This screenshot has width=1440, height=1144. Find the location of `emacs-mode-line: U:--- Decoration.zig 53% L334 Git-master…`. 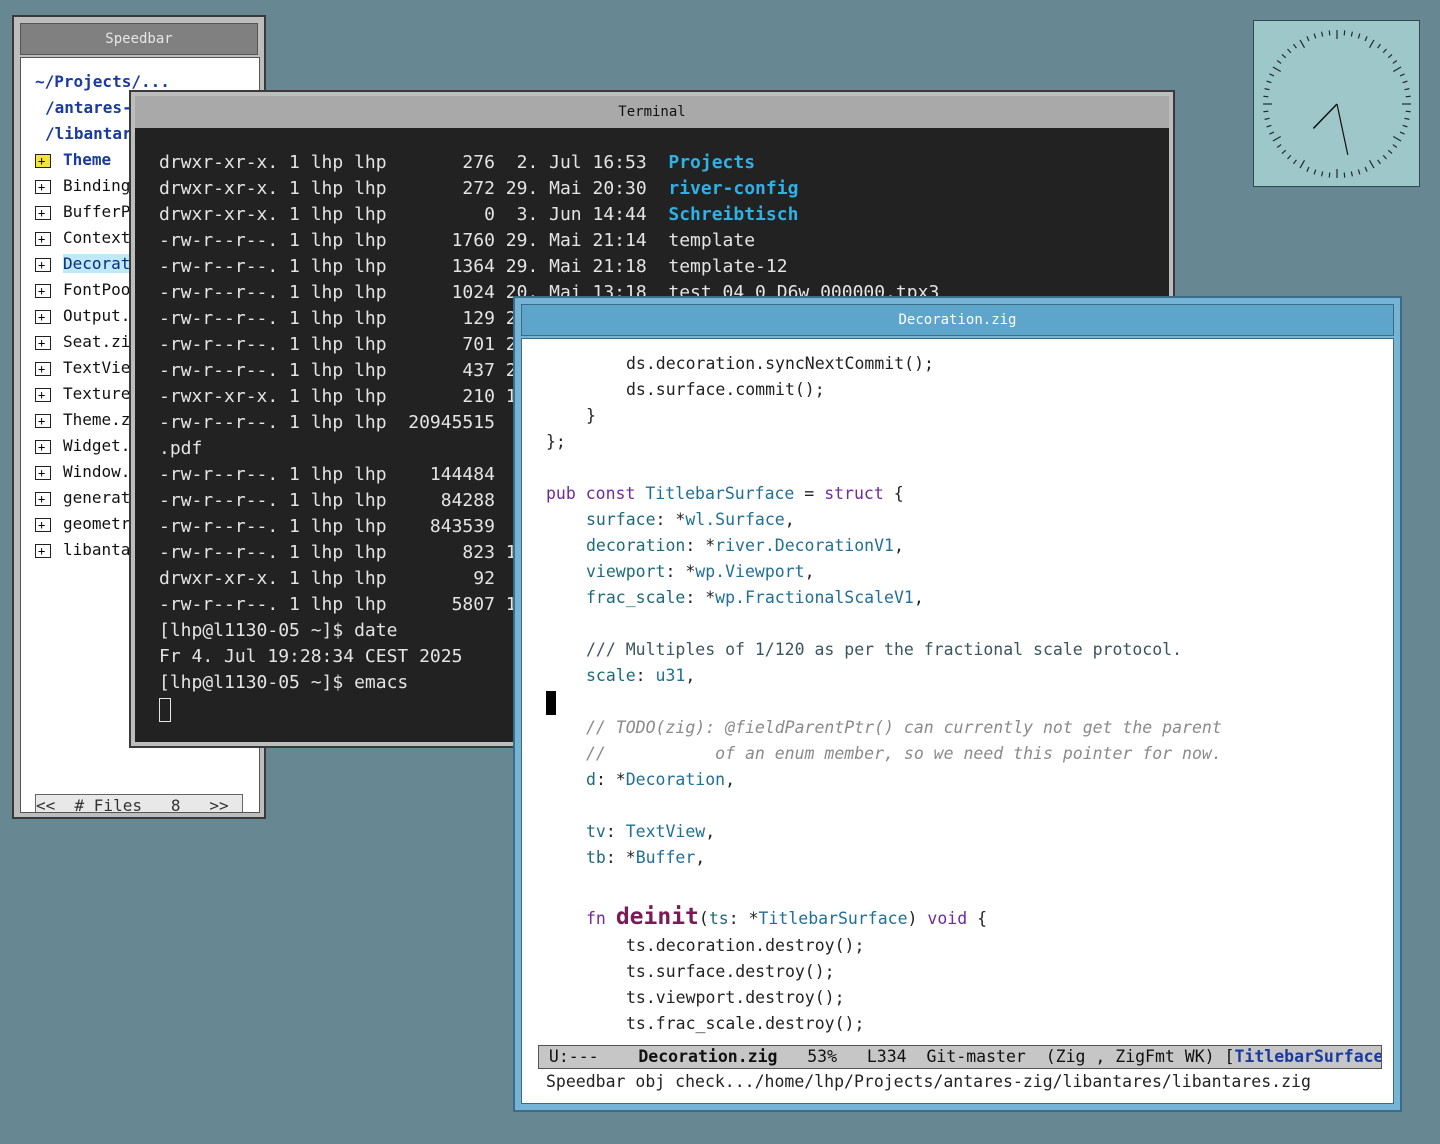

emacs-mode-line: U:--- Decoration.zig 53% L334 Git-master… is located at coordinates (960, 1057).